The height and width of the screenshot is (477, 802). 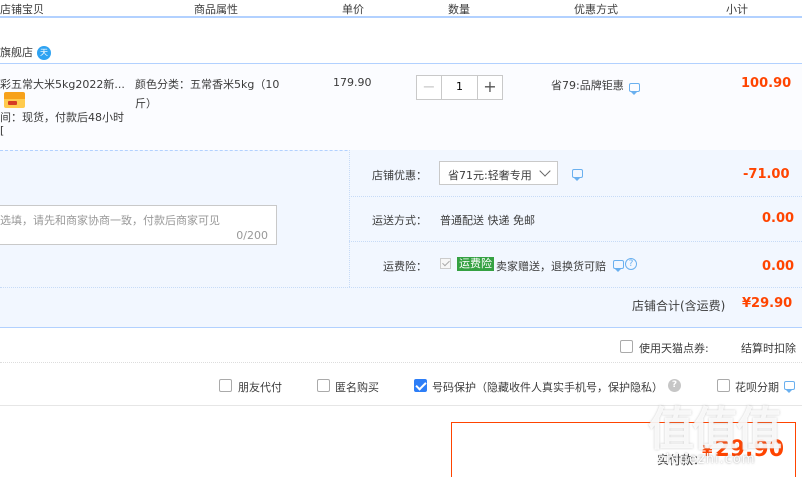 What do you see at coordinates (547, 387) in the screenshot?
I see `number-protect-label: 号码保护（隐藏收件人真实手机号，保护隐私）` at bounding box center [547, 387].